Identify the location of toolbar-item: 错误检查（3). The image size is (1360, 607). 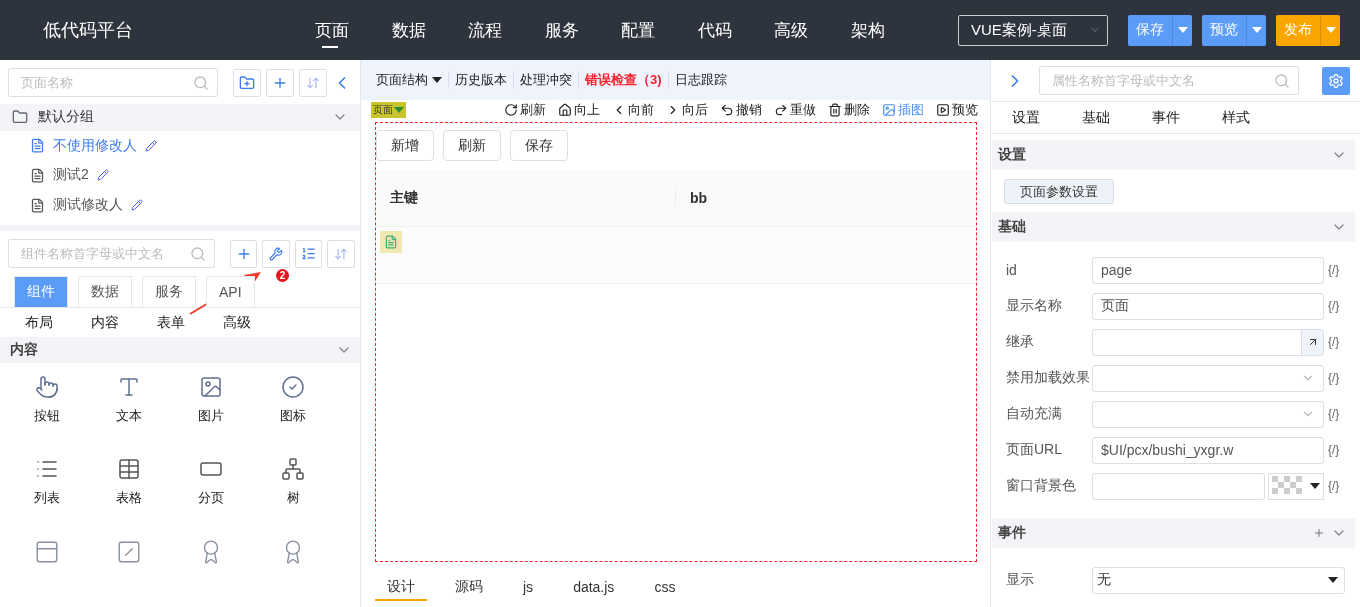
(623, 80).